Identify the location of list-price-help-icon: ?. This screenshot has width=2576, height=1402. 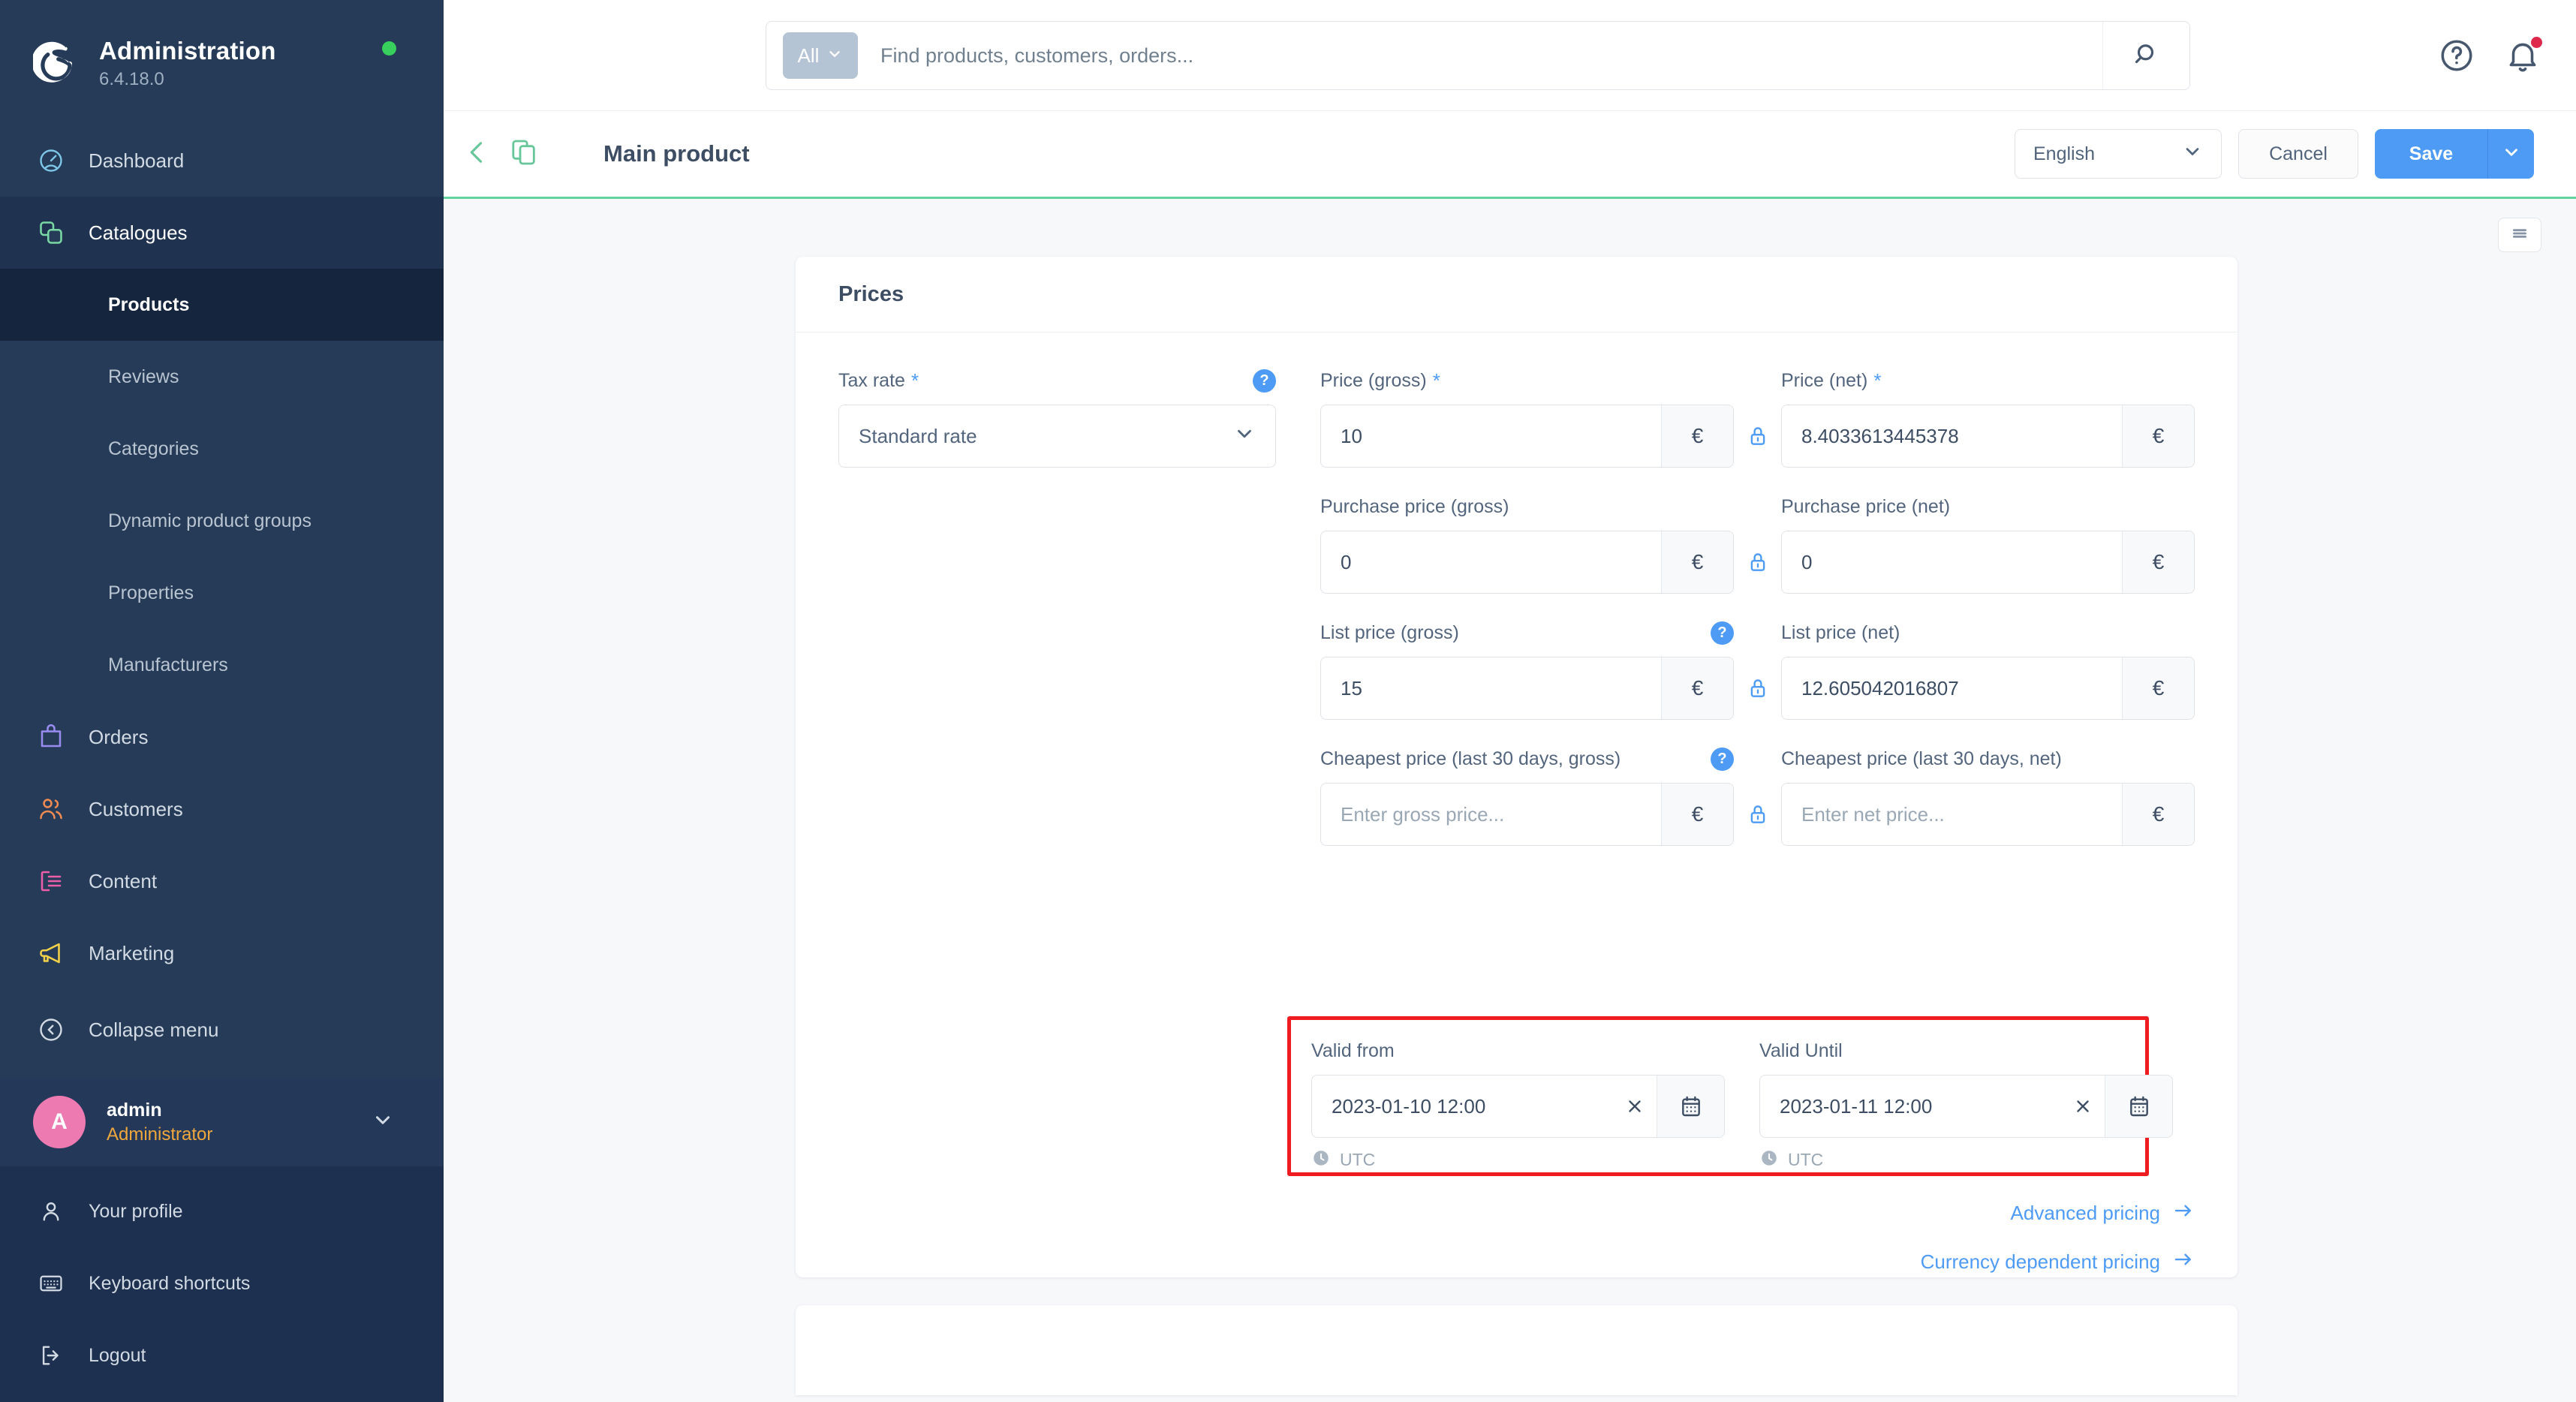
(1722, 633).